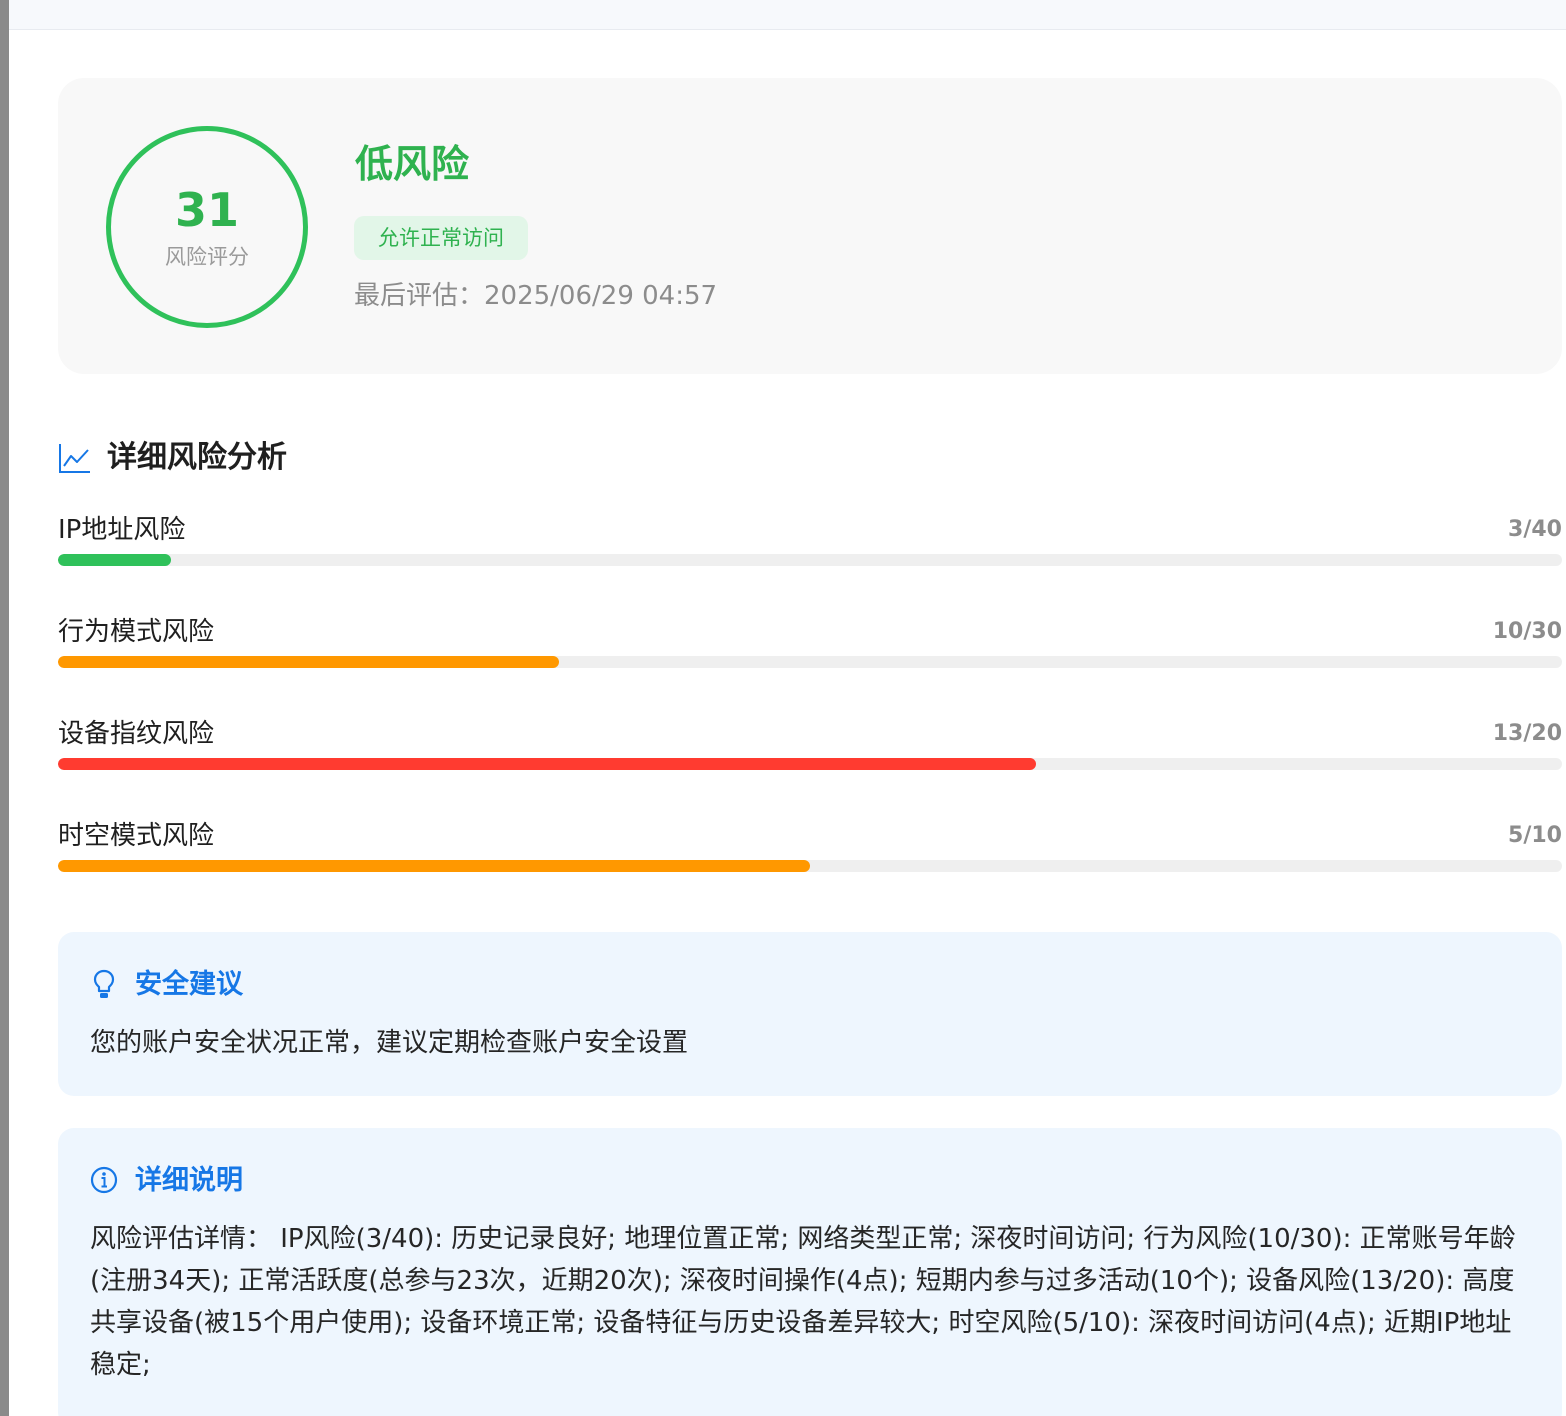 Image resolution: width=1566 pixels, height=1416 pixels. What do you see at coordinates (4, 708) in the screenshot?
I see `window-edge` at bounding box center [4, 708].